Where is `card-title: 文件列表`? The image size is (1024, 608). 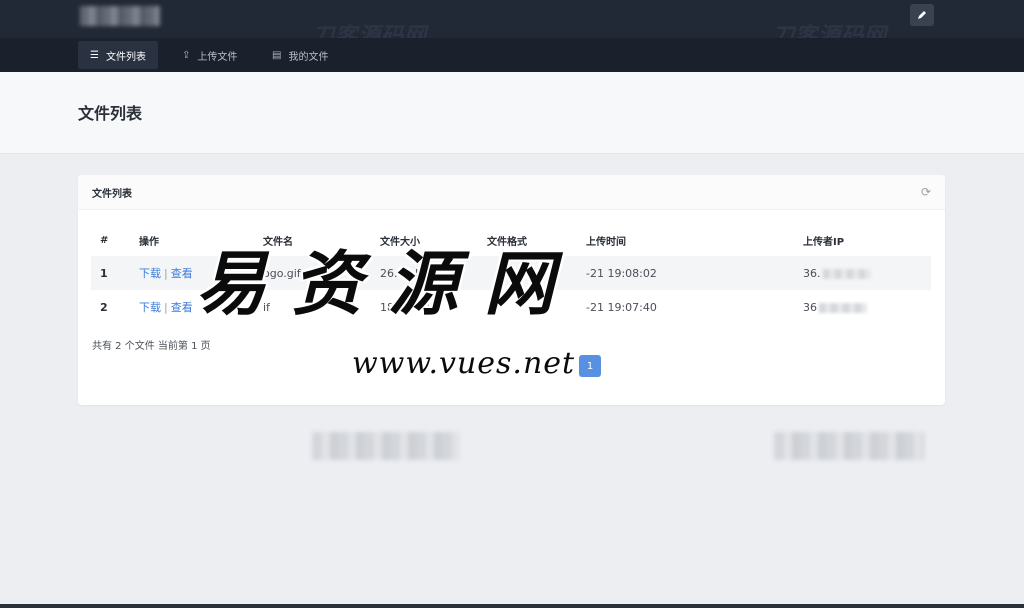 card-title: 文件列表 is located at coordinates (112, 194).